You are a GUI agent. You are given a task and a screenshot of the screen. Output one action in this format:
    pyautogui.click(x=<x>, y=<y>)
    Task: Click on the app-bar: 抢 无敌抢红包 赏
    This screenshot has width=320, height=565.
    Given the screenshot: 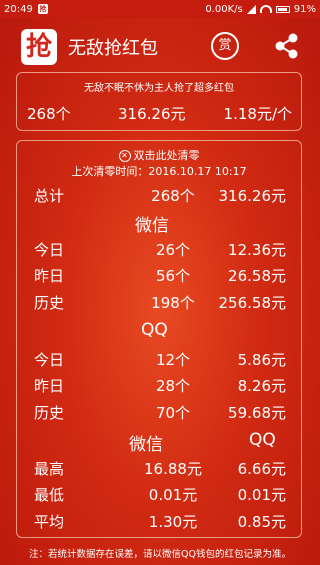 What is the action you would take?
    pyautogui.click(x=160, y=45)
    